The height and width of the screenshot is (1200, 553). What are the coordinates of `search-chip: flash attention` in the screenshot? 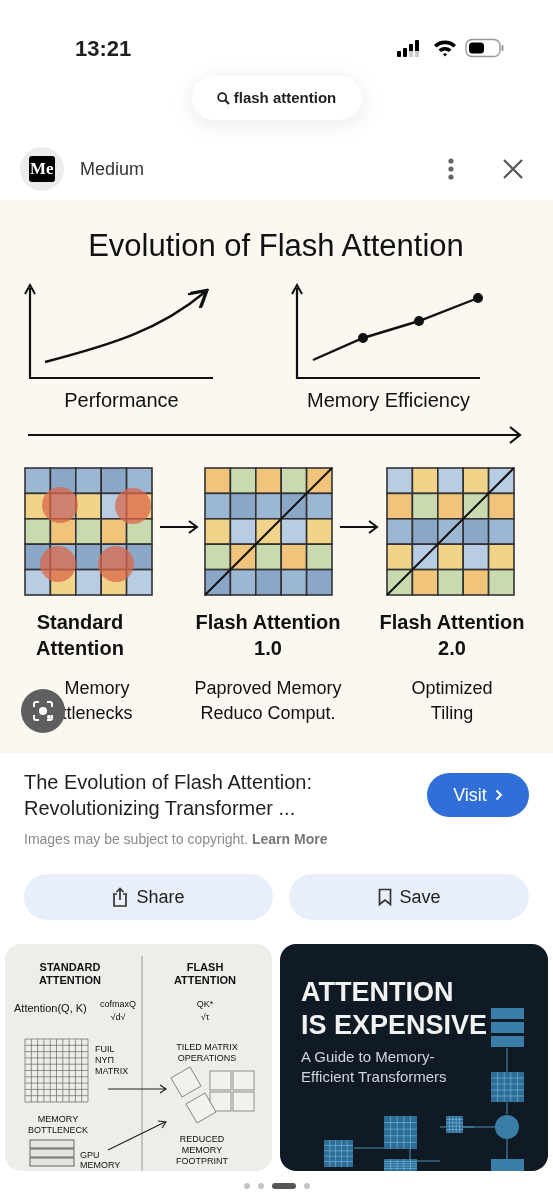 It's located at (276, 98).